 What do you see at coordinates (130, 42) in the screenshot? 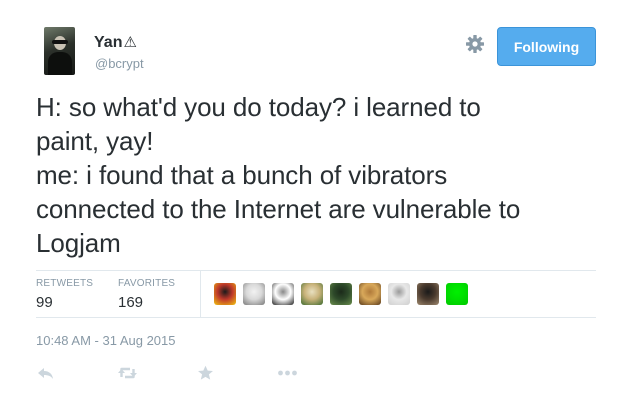
I see `warning-icon: ⚠` at bounding box center [130, 42].